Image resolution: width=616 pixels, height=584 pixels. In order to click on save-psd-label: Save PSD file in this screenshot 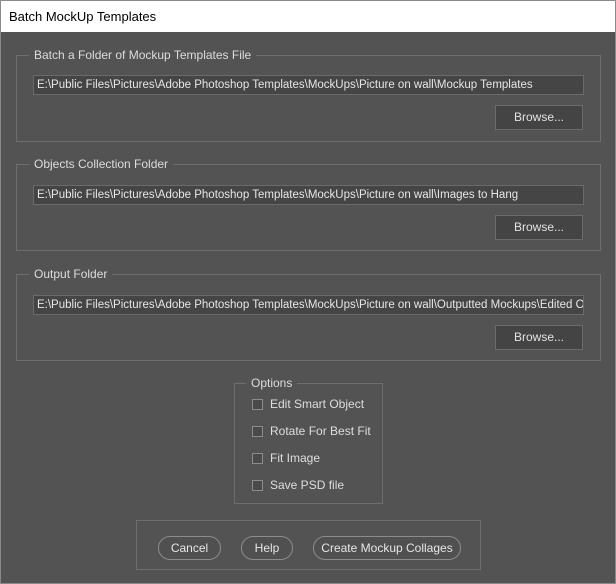, I will do `click(307, 485)`.